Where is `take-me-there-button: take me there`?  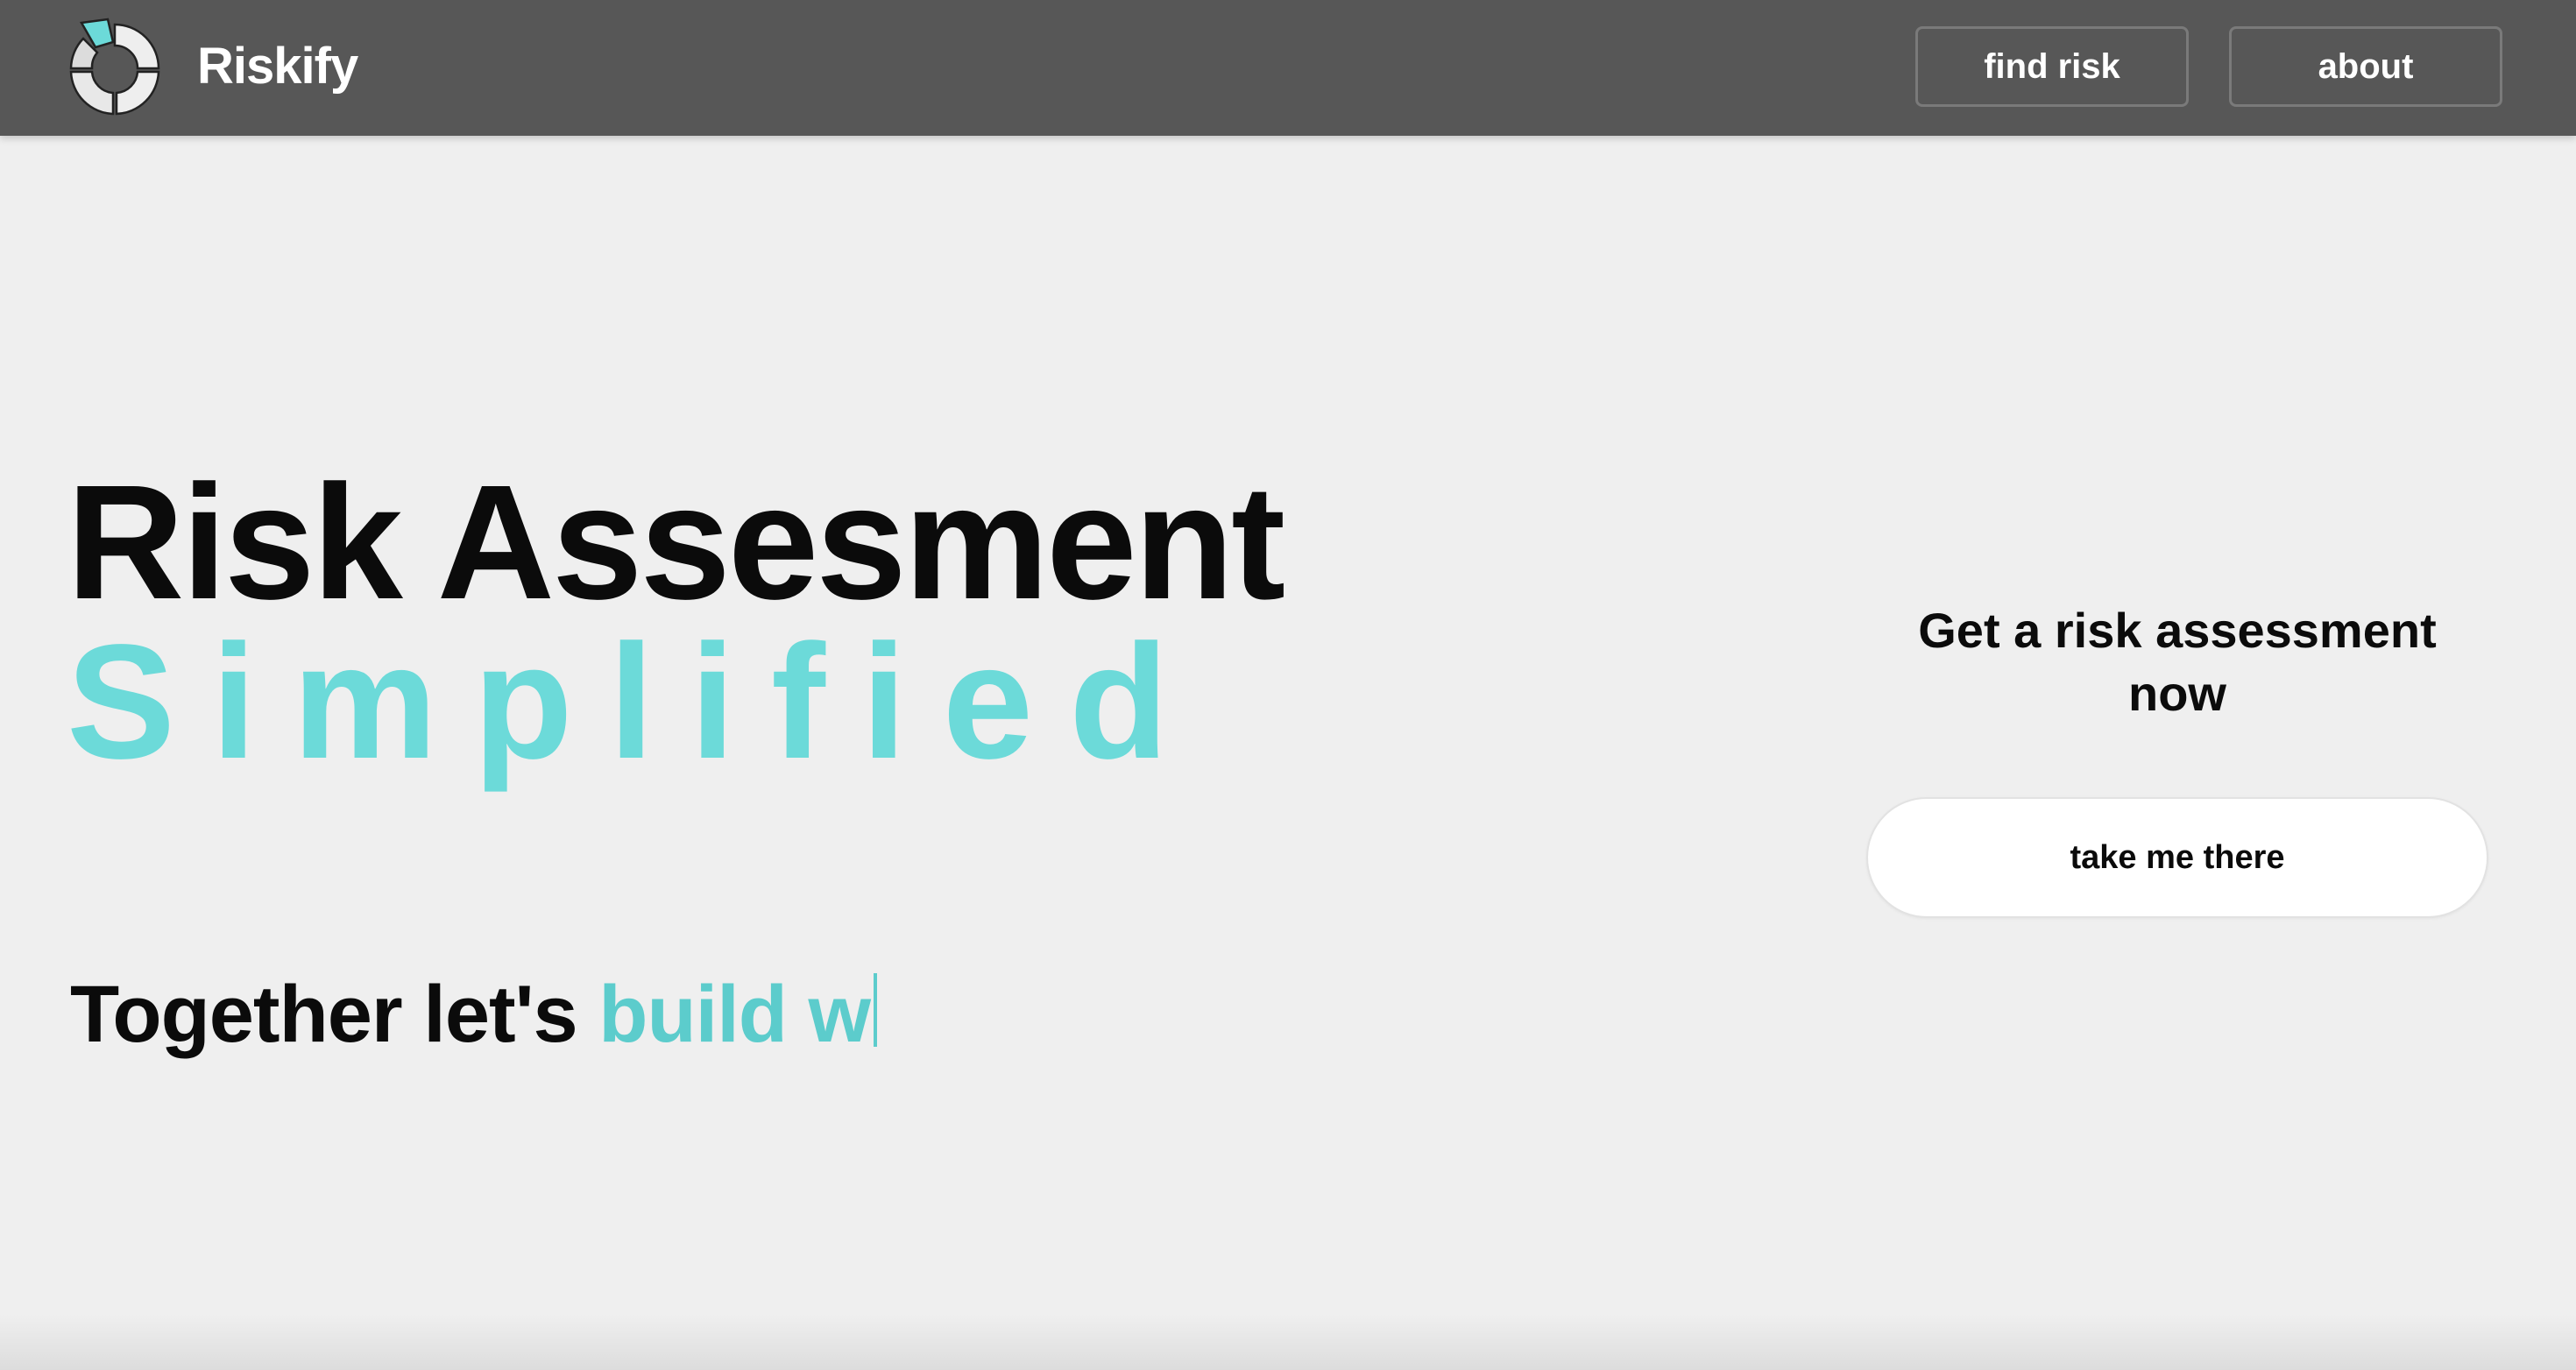
take-me-there-button: take me there is located at coordinates (2177, 858).